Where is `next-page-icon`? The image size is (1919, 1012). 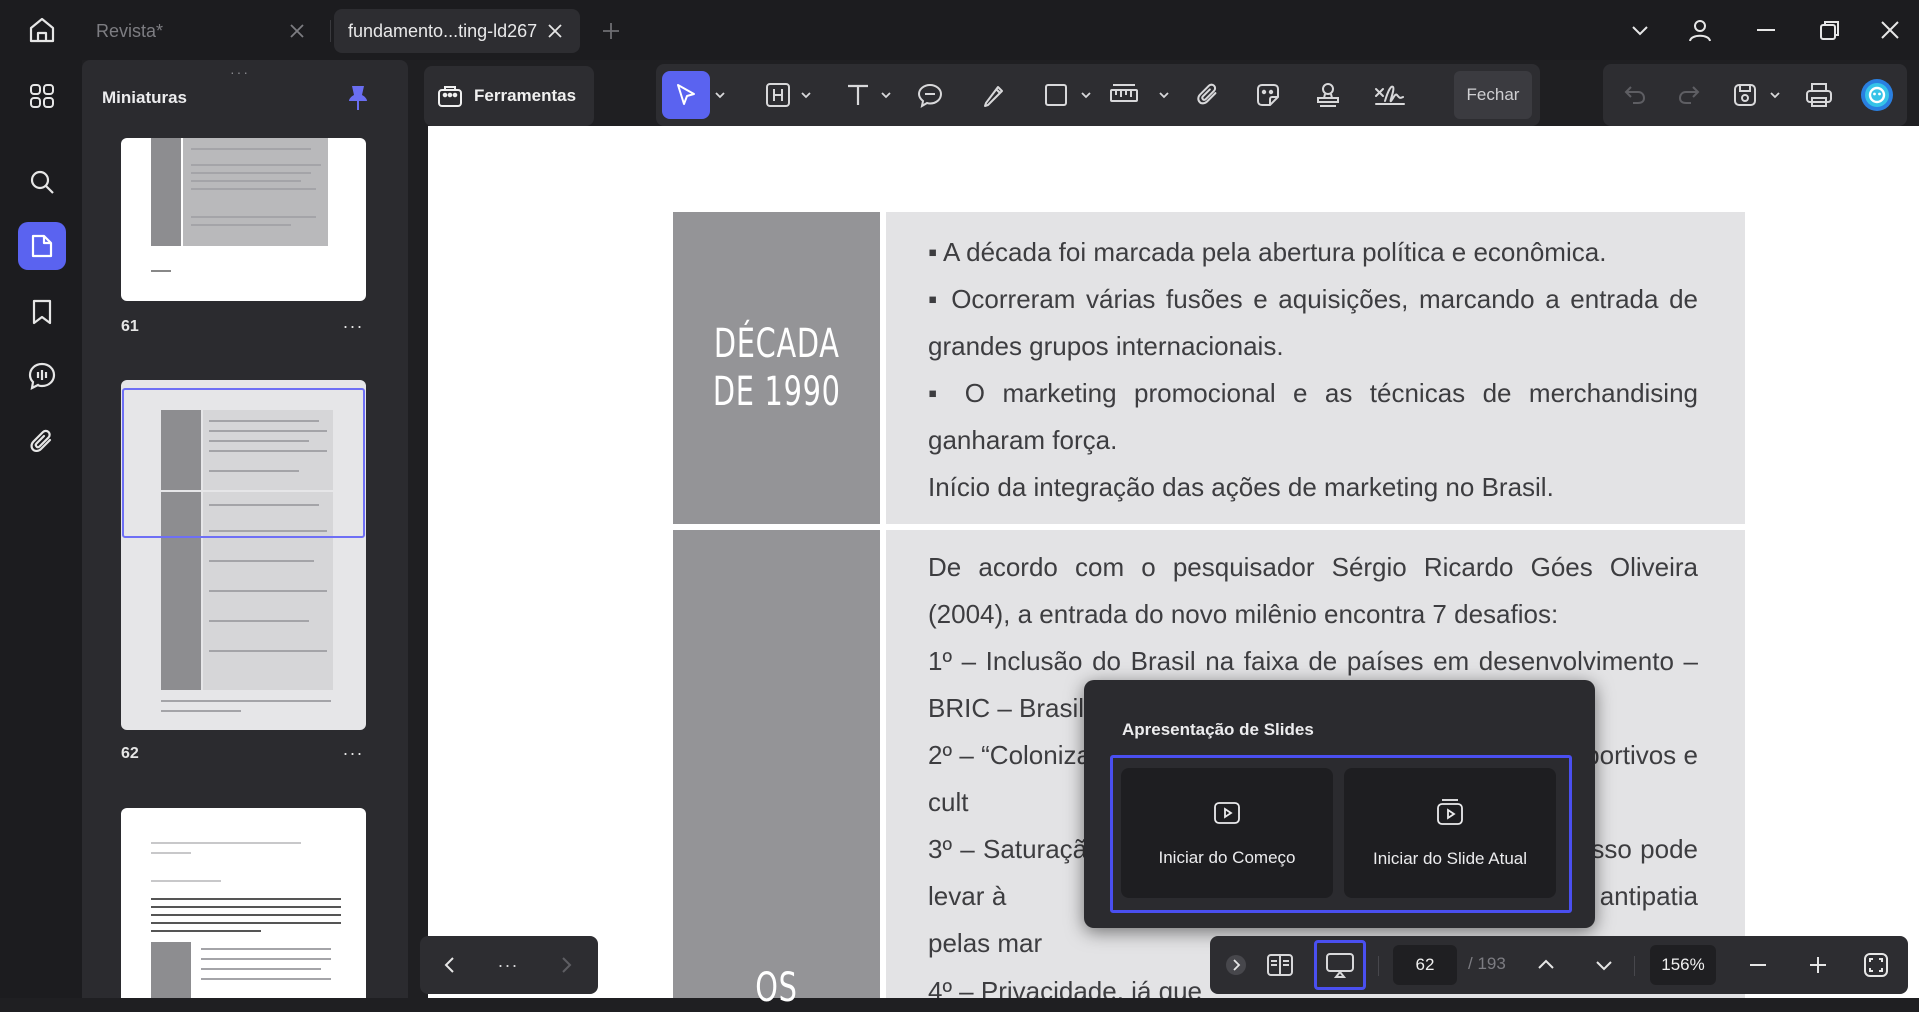 next-page-icon is located at coordinates (1604, 965).